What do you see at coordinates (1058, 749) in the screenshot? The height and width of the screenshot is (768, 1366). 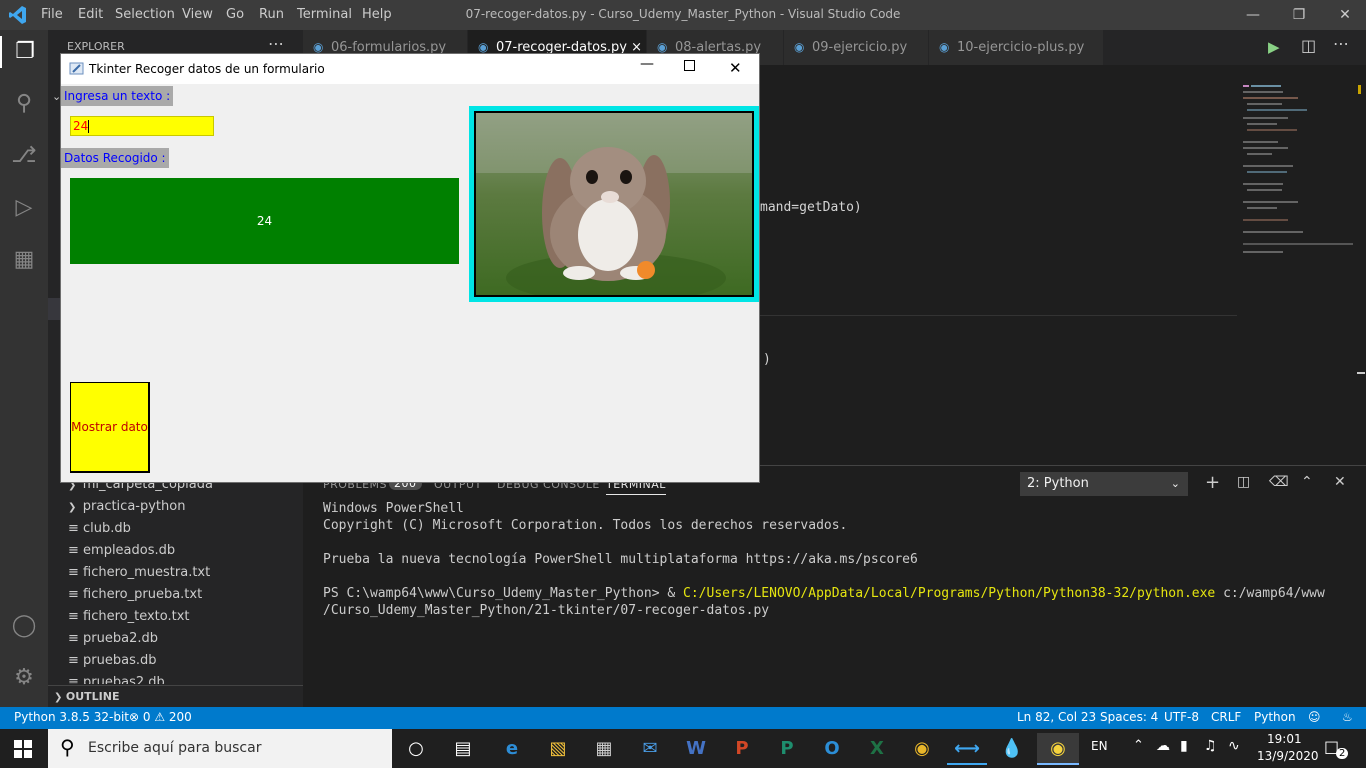 I see `python-taskbar-icon: ◉` at bounding box center [1058, 749].